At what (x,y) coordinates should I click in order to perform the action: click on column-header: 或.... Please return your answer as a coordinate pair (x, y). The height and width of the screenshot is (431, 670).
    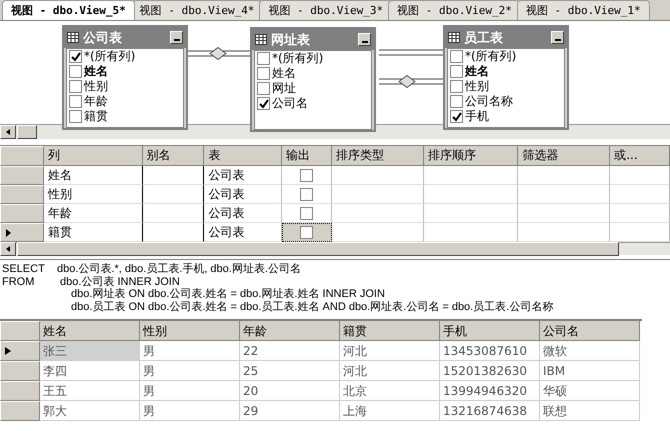
    Looking at the image, I should click on (640, 156).